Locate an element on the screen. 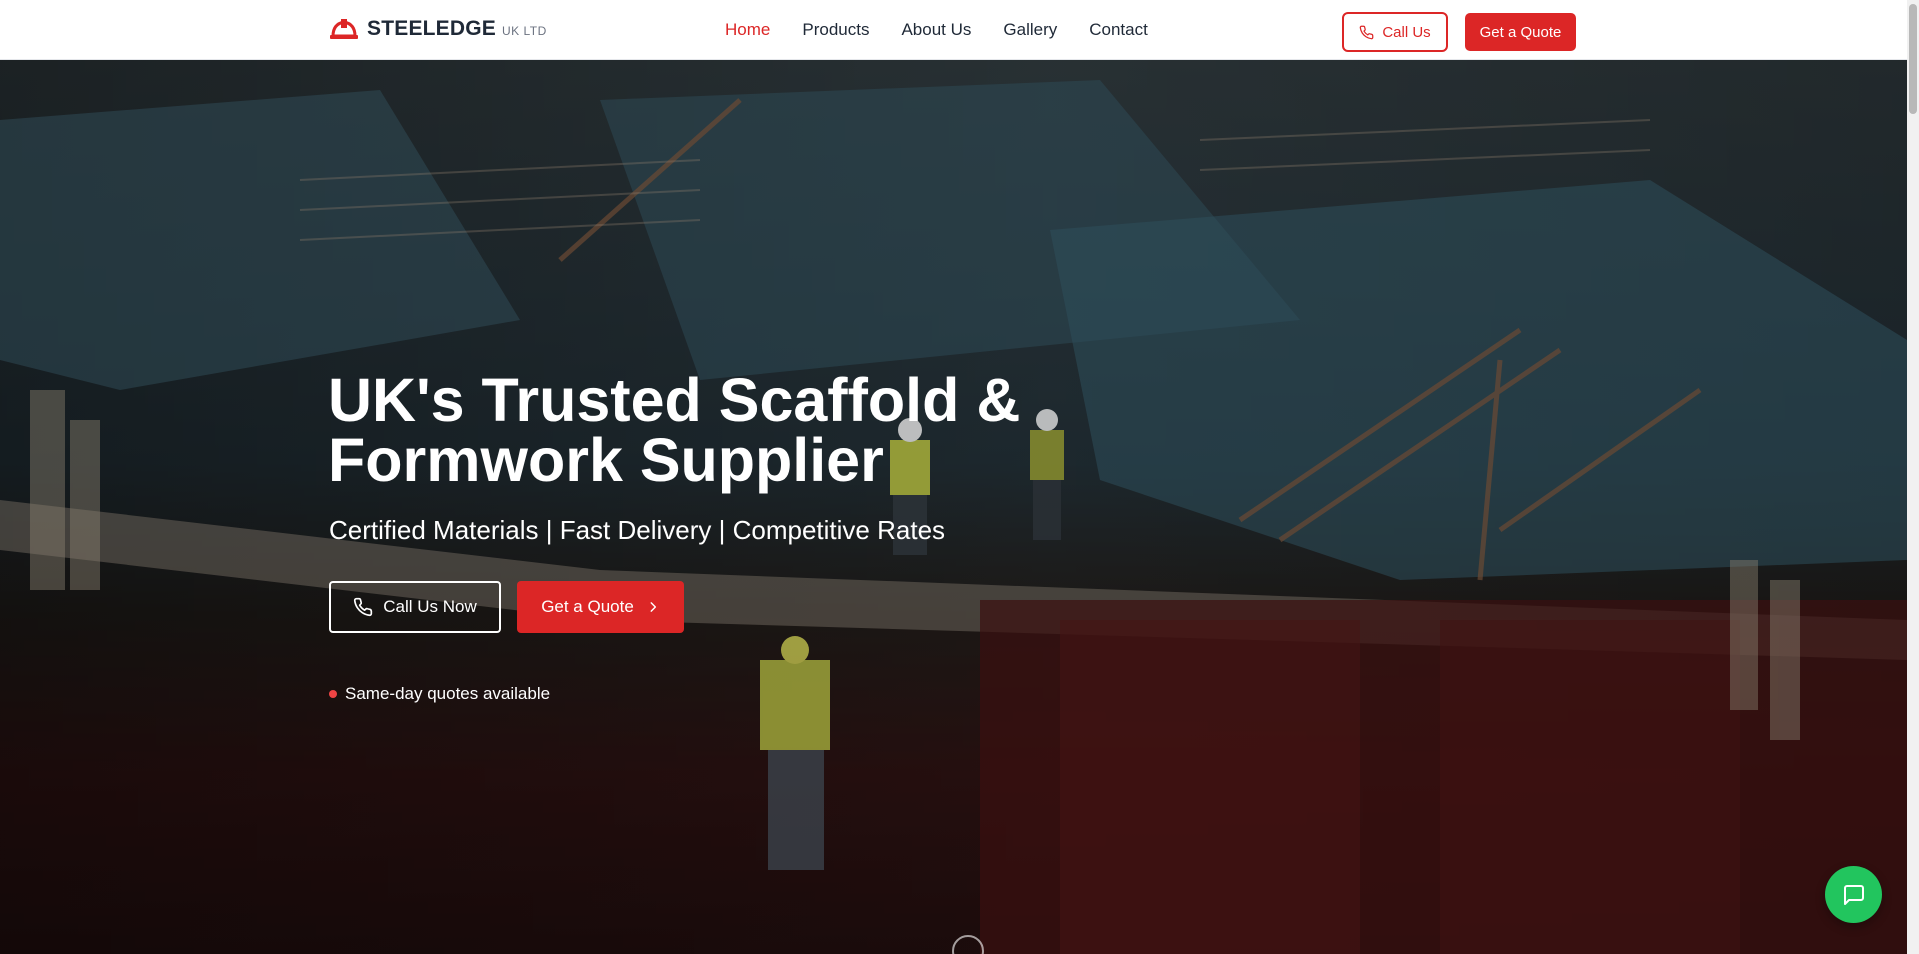  hero-title-line1: UK's Trusted Scaffold & is located at coordinates (674, 400).